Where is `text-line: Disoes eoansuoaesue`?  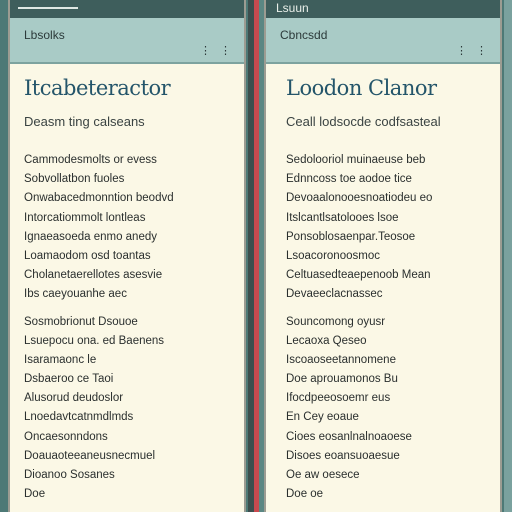
text-line: Disoes eoansuoaesue is located at coordinates (343, 455).